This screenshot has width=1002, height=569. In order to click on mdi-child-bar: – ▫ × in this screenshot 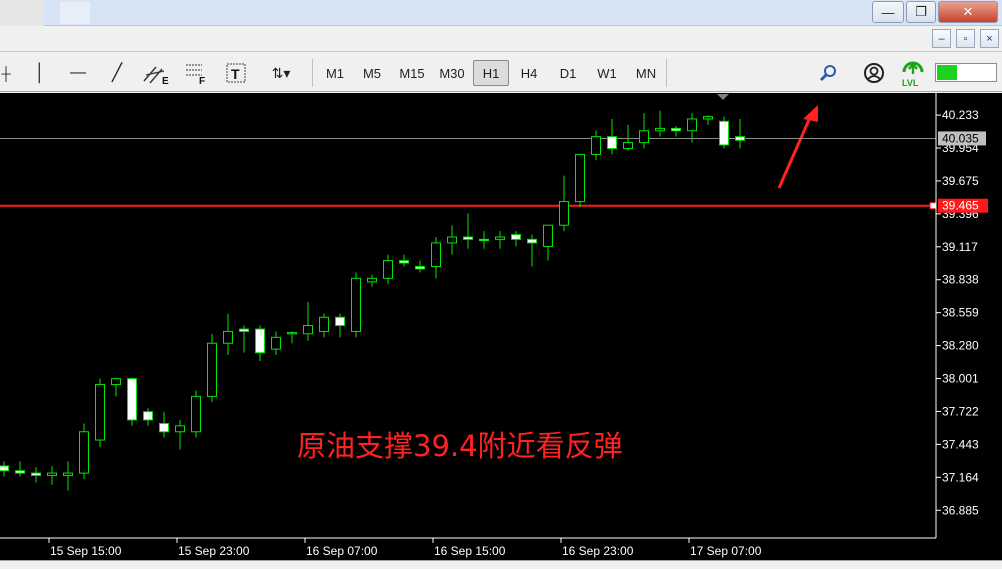, I will do `click(501, 39)`.